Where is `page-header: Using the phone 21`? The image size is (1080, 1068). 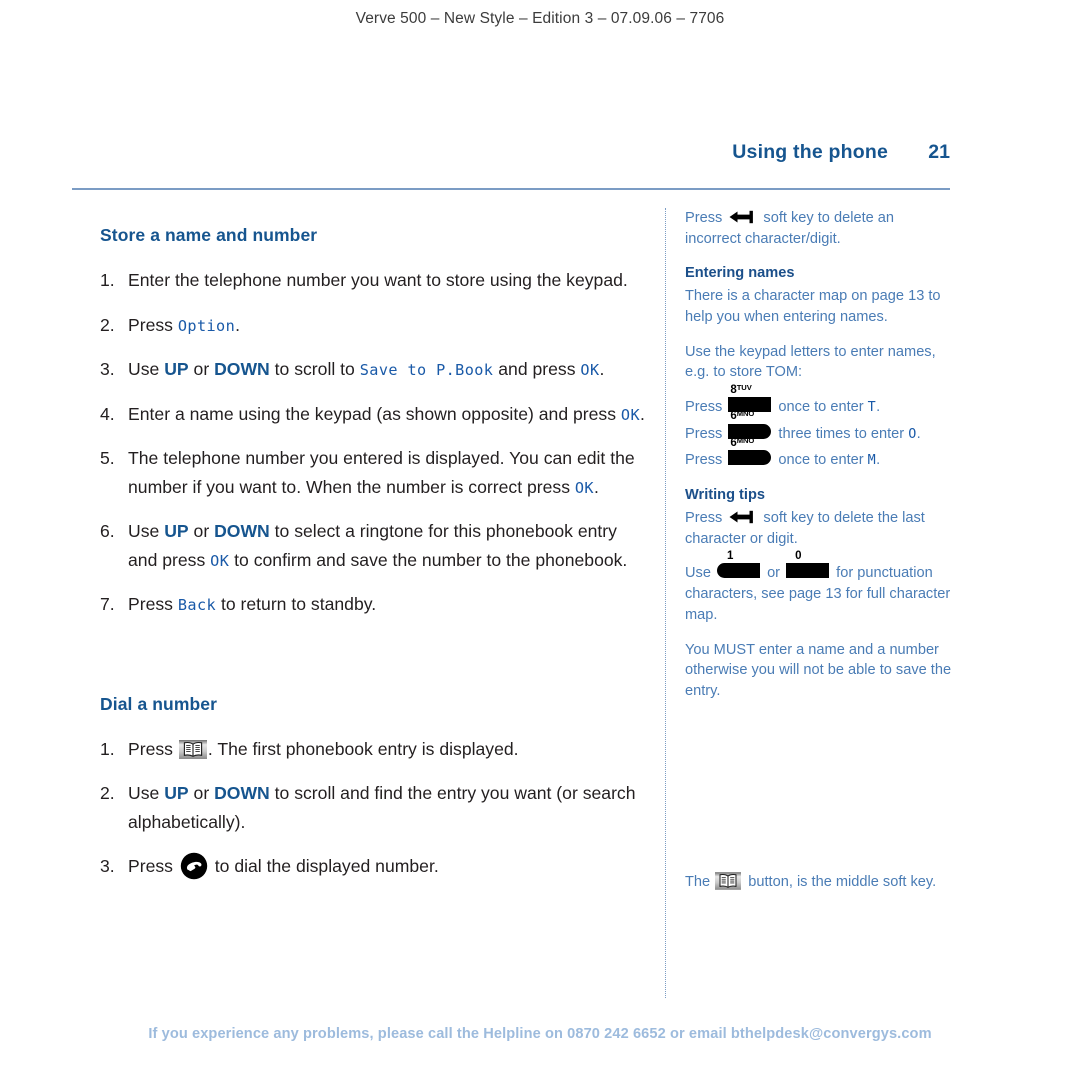 page-header: Using the phone 21 is located at coordinates (511, 152).